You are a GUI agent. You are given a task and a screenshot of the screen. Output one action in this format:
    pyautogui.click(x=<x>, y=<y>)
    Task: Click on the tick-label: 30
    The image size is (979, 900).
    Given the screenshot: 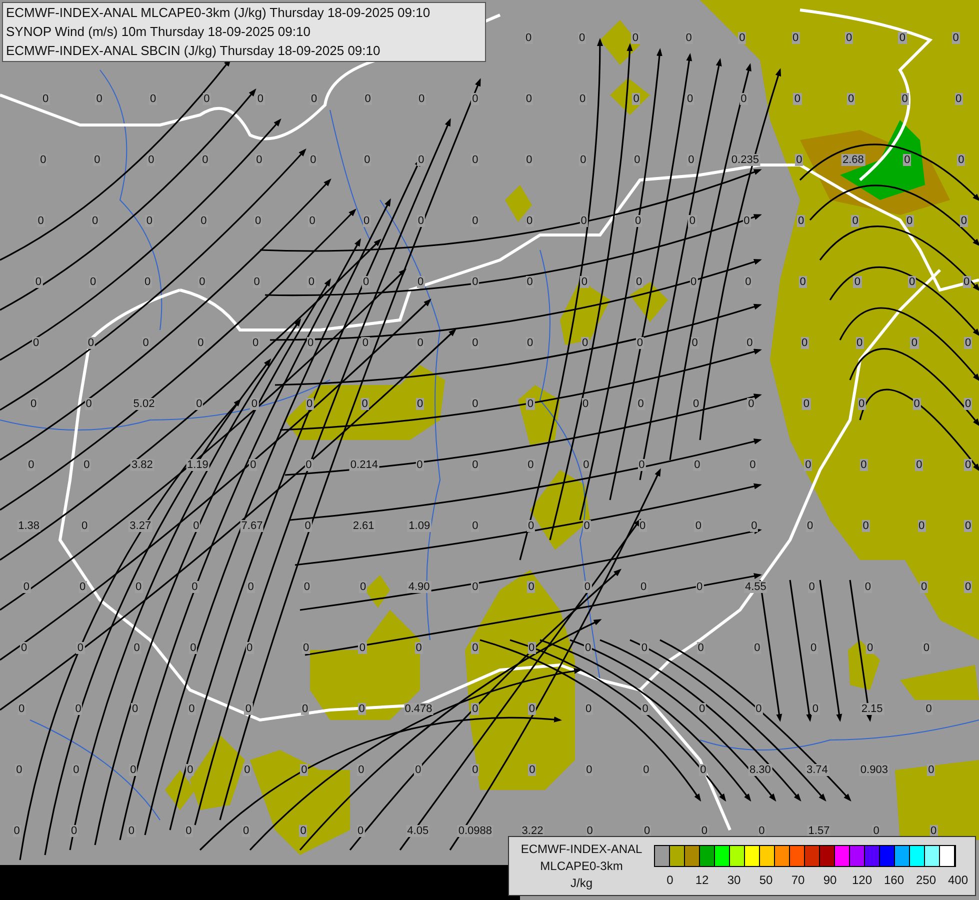 What is the action you would take?
    pyautogui.click(x=734, y=880)
    